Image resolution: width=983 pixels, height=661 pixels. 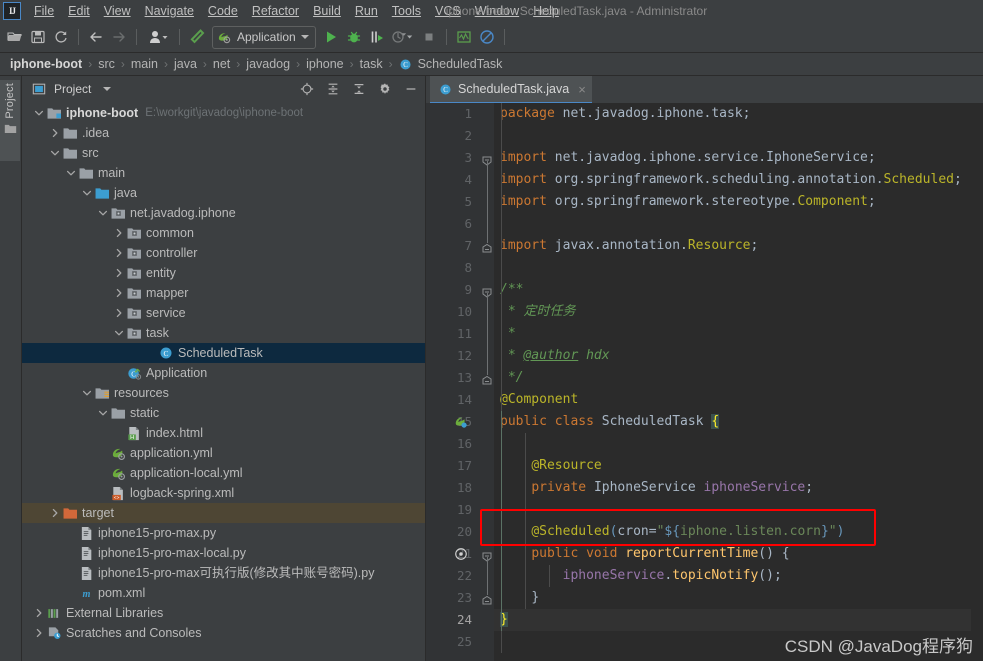 I want to click on code-folding-gutter, so click(x=487, y=382).